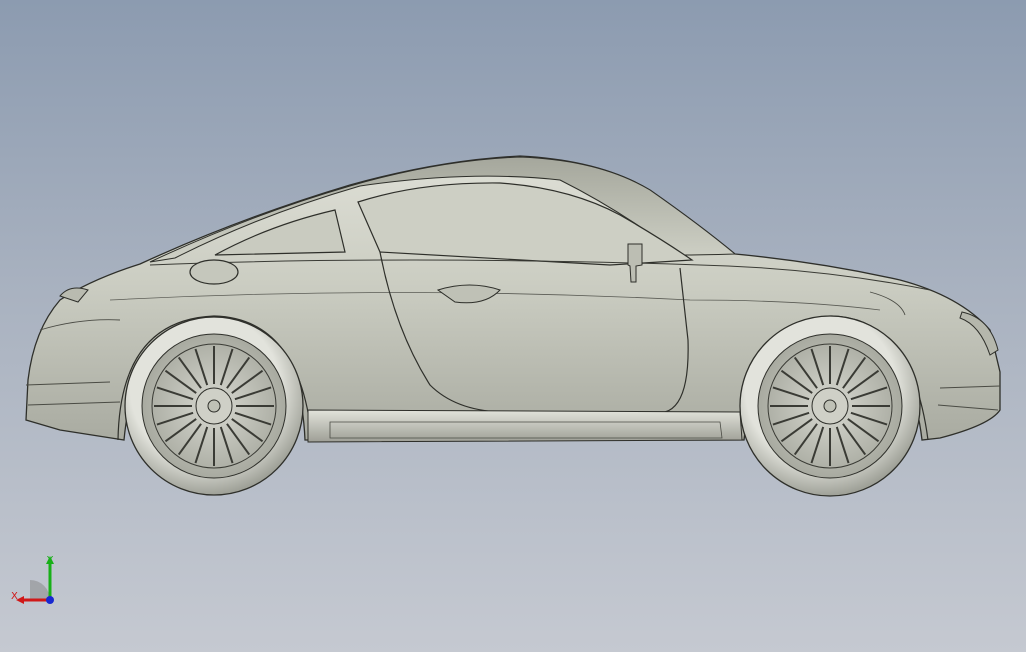 The height and width of the screenshot is (652, 1026). I want to click on coordinate-triad: Y X, so click(32, 579).